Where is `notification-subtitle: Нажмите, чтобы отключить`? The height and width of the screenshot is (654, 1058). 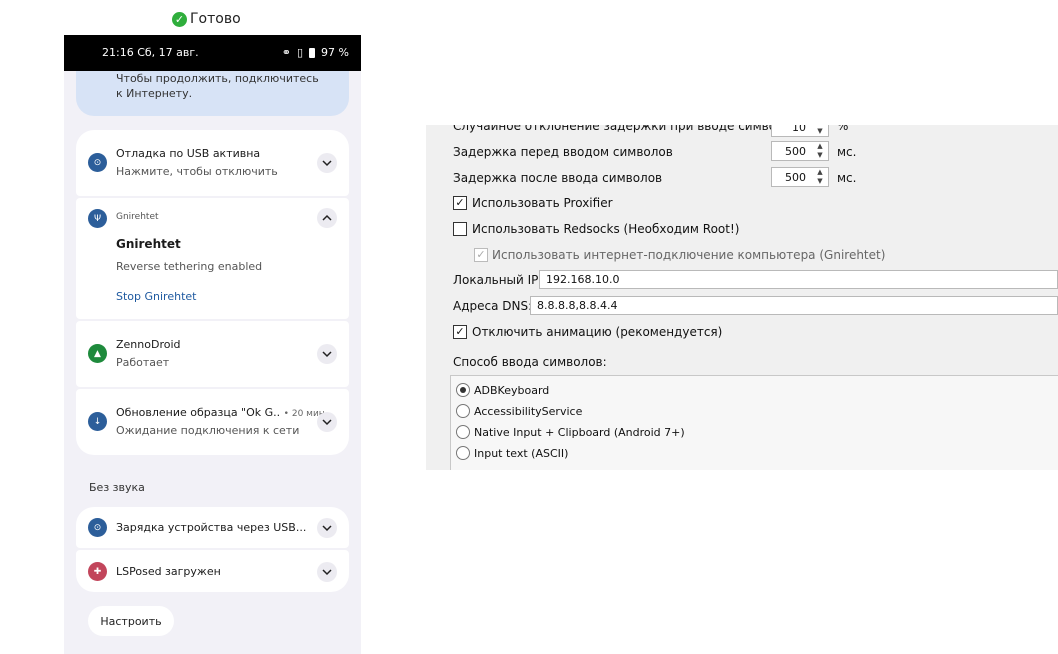
notification-subtitle: Нажмите, чтобы отключить is located at coordinates (197, 171).